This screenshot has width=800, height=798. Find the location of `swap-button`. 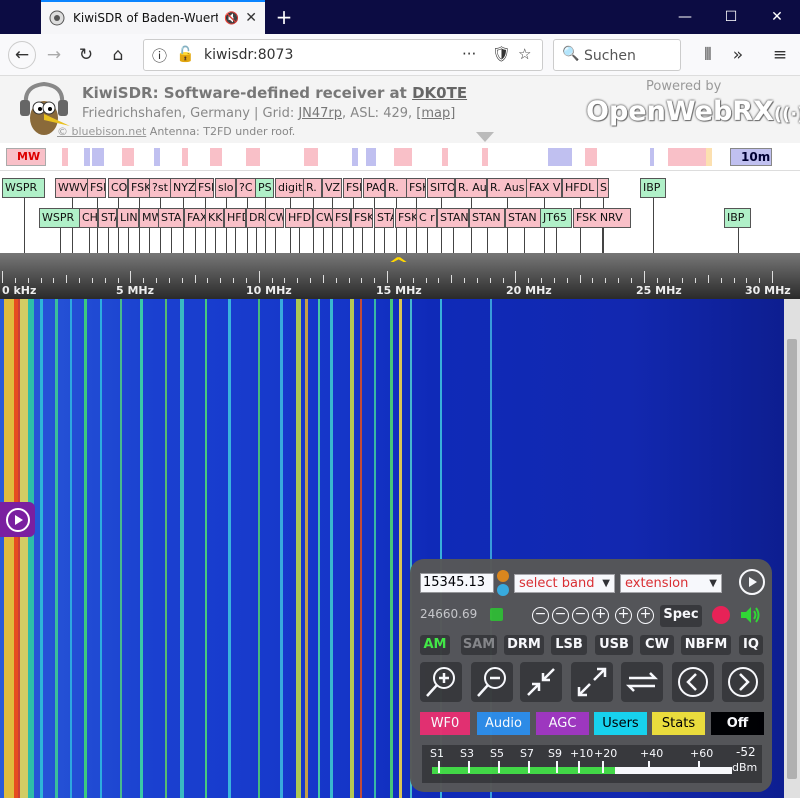

swap-button is located at coordinates (642, 682).